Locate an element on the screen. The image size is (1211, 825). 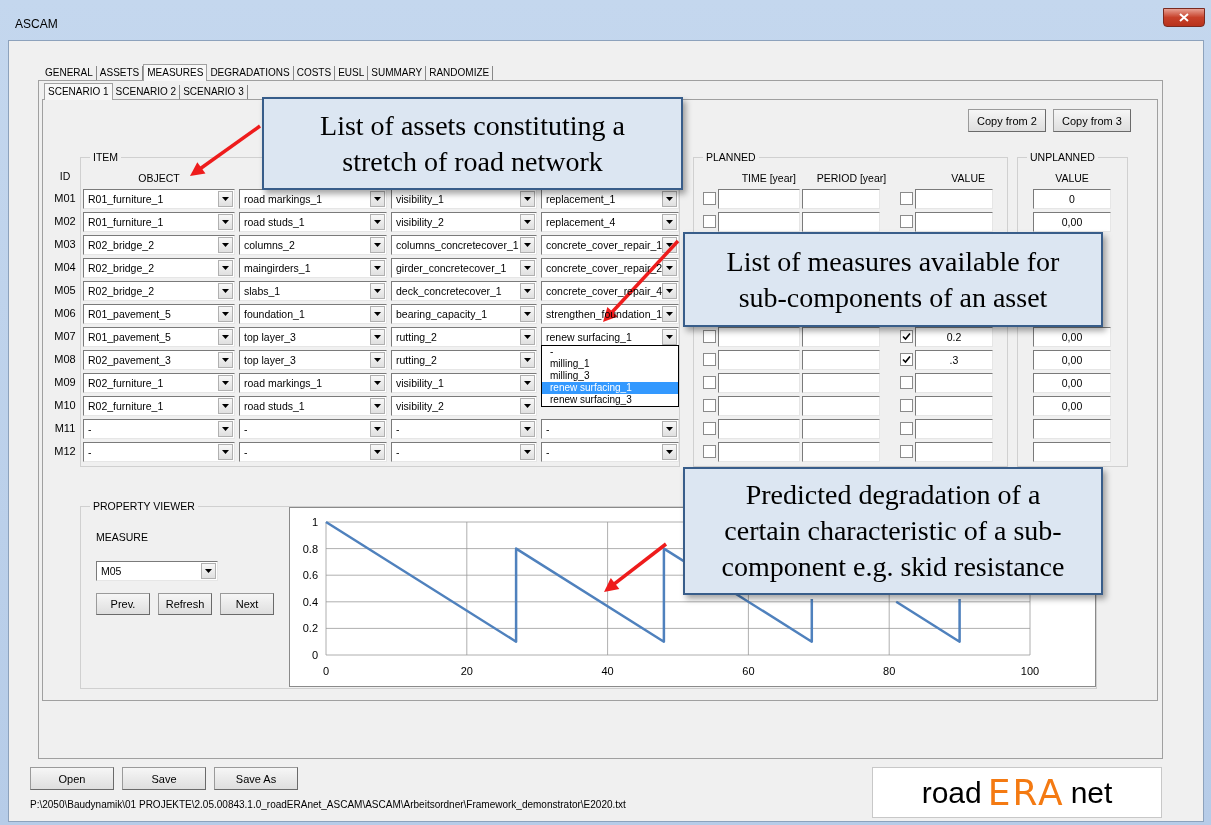
characteristic-dropdown: deck_concretecover_1 is located at coordinates (464, 290).